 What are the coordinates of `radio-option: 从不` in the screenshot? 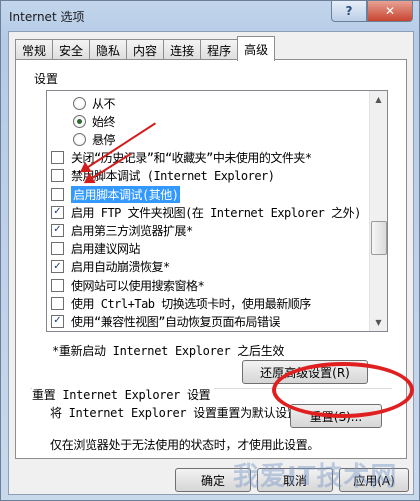 It's located at (94, 103).